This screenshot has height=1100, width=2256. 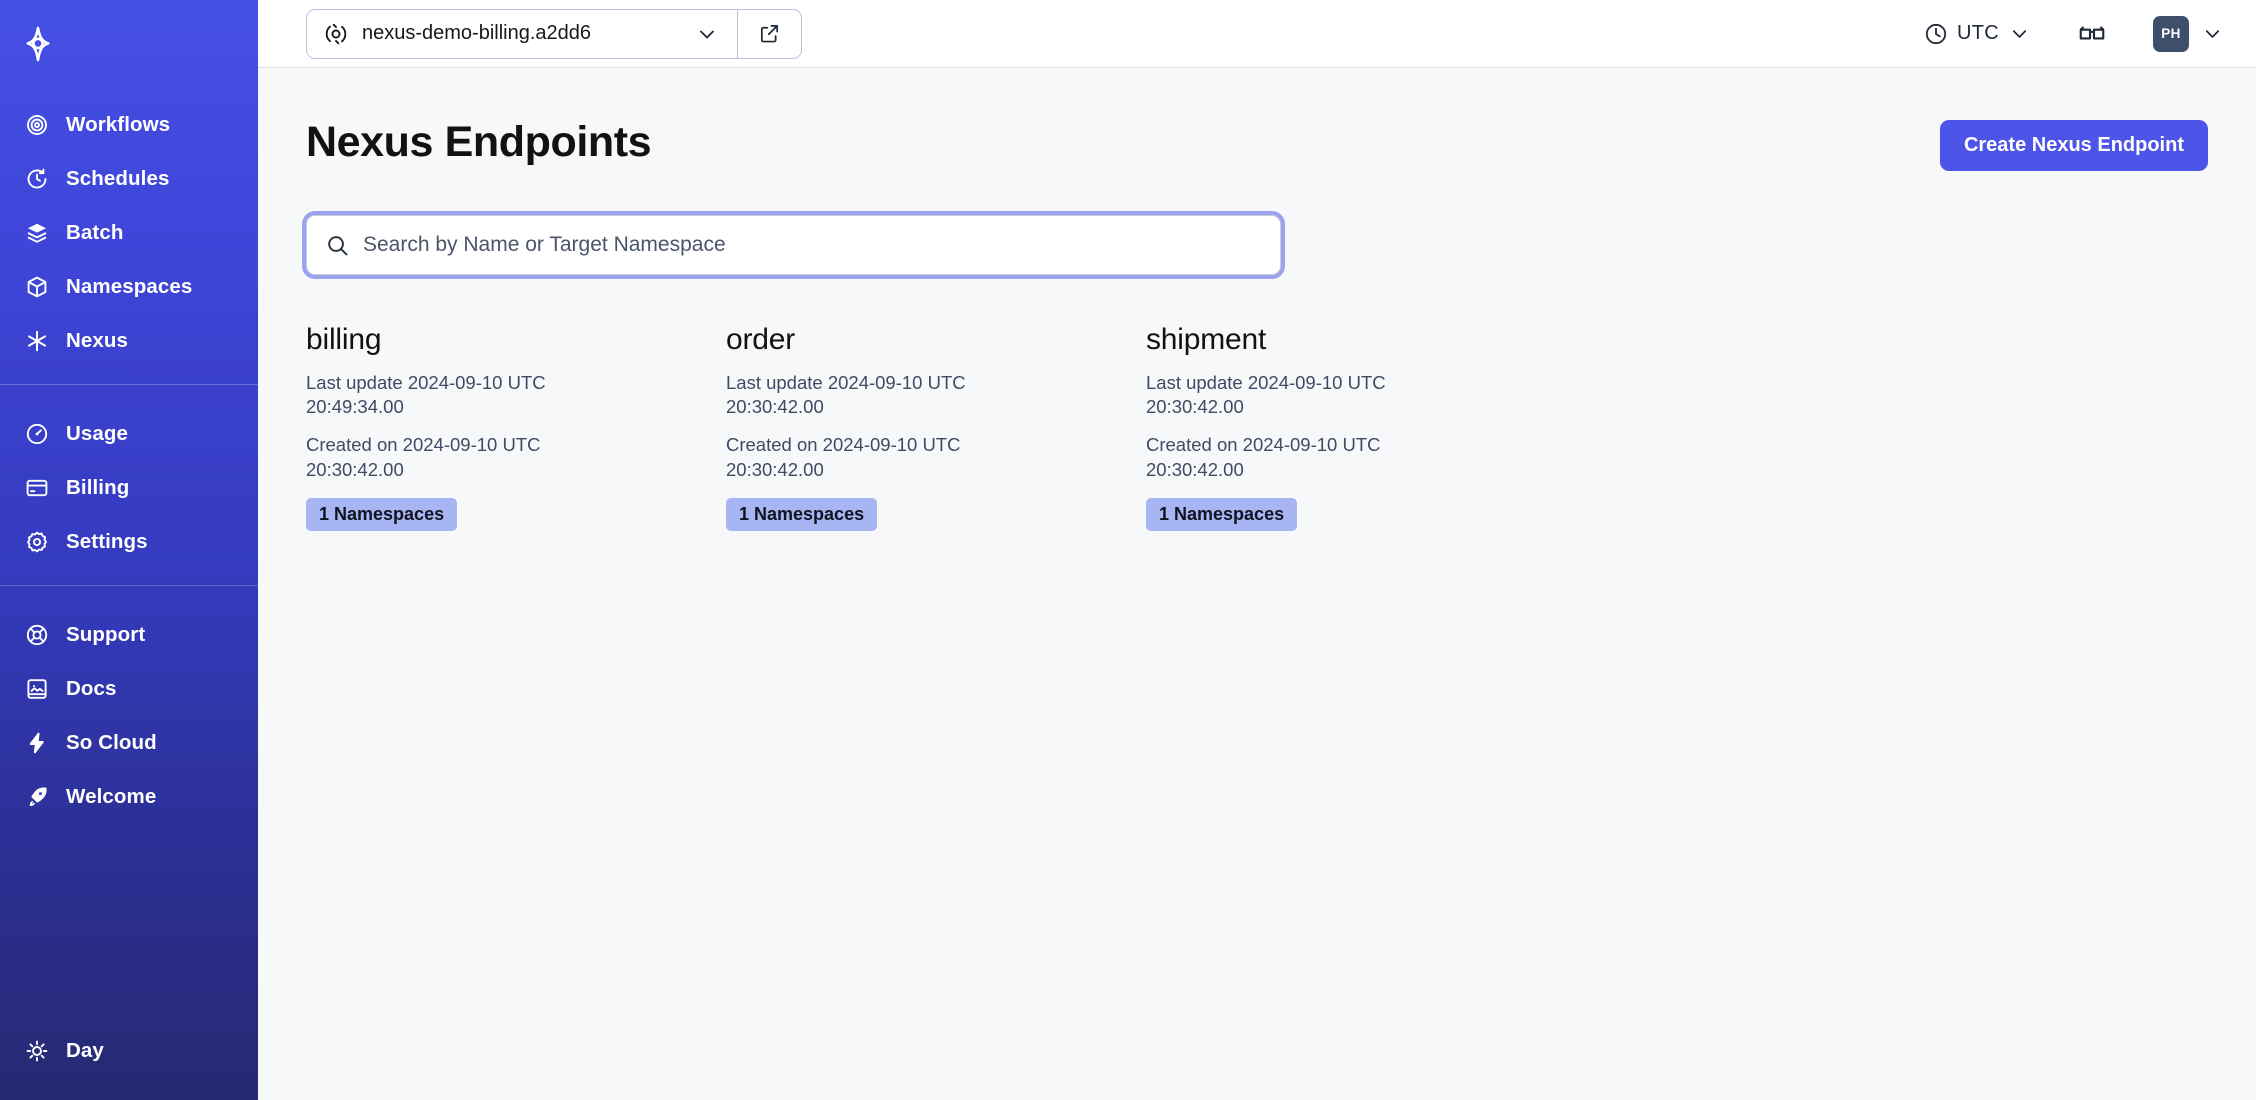 What do you see at coordinates (337, 245) in the screenshot?
I see `search-icon` at bounding box center [337, 245].